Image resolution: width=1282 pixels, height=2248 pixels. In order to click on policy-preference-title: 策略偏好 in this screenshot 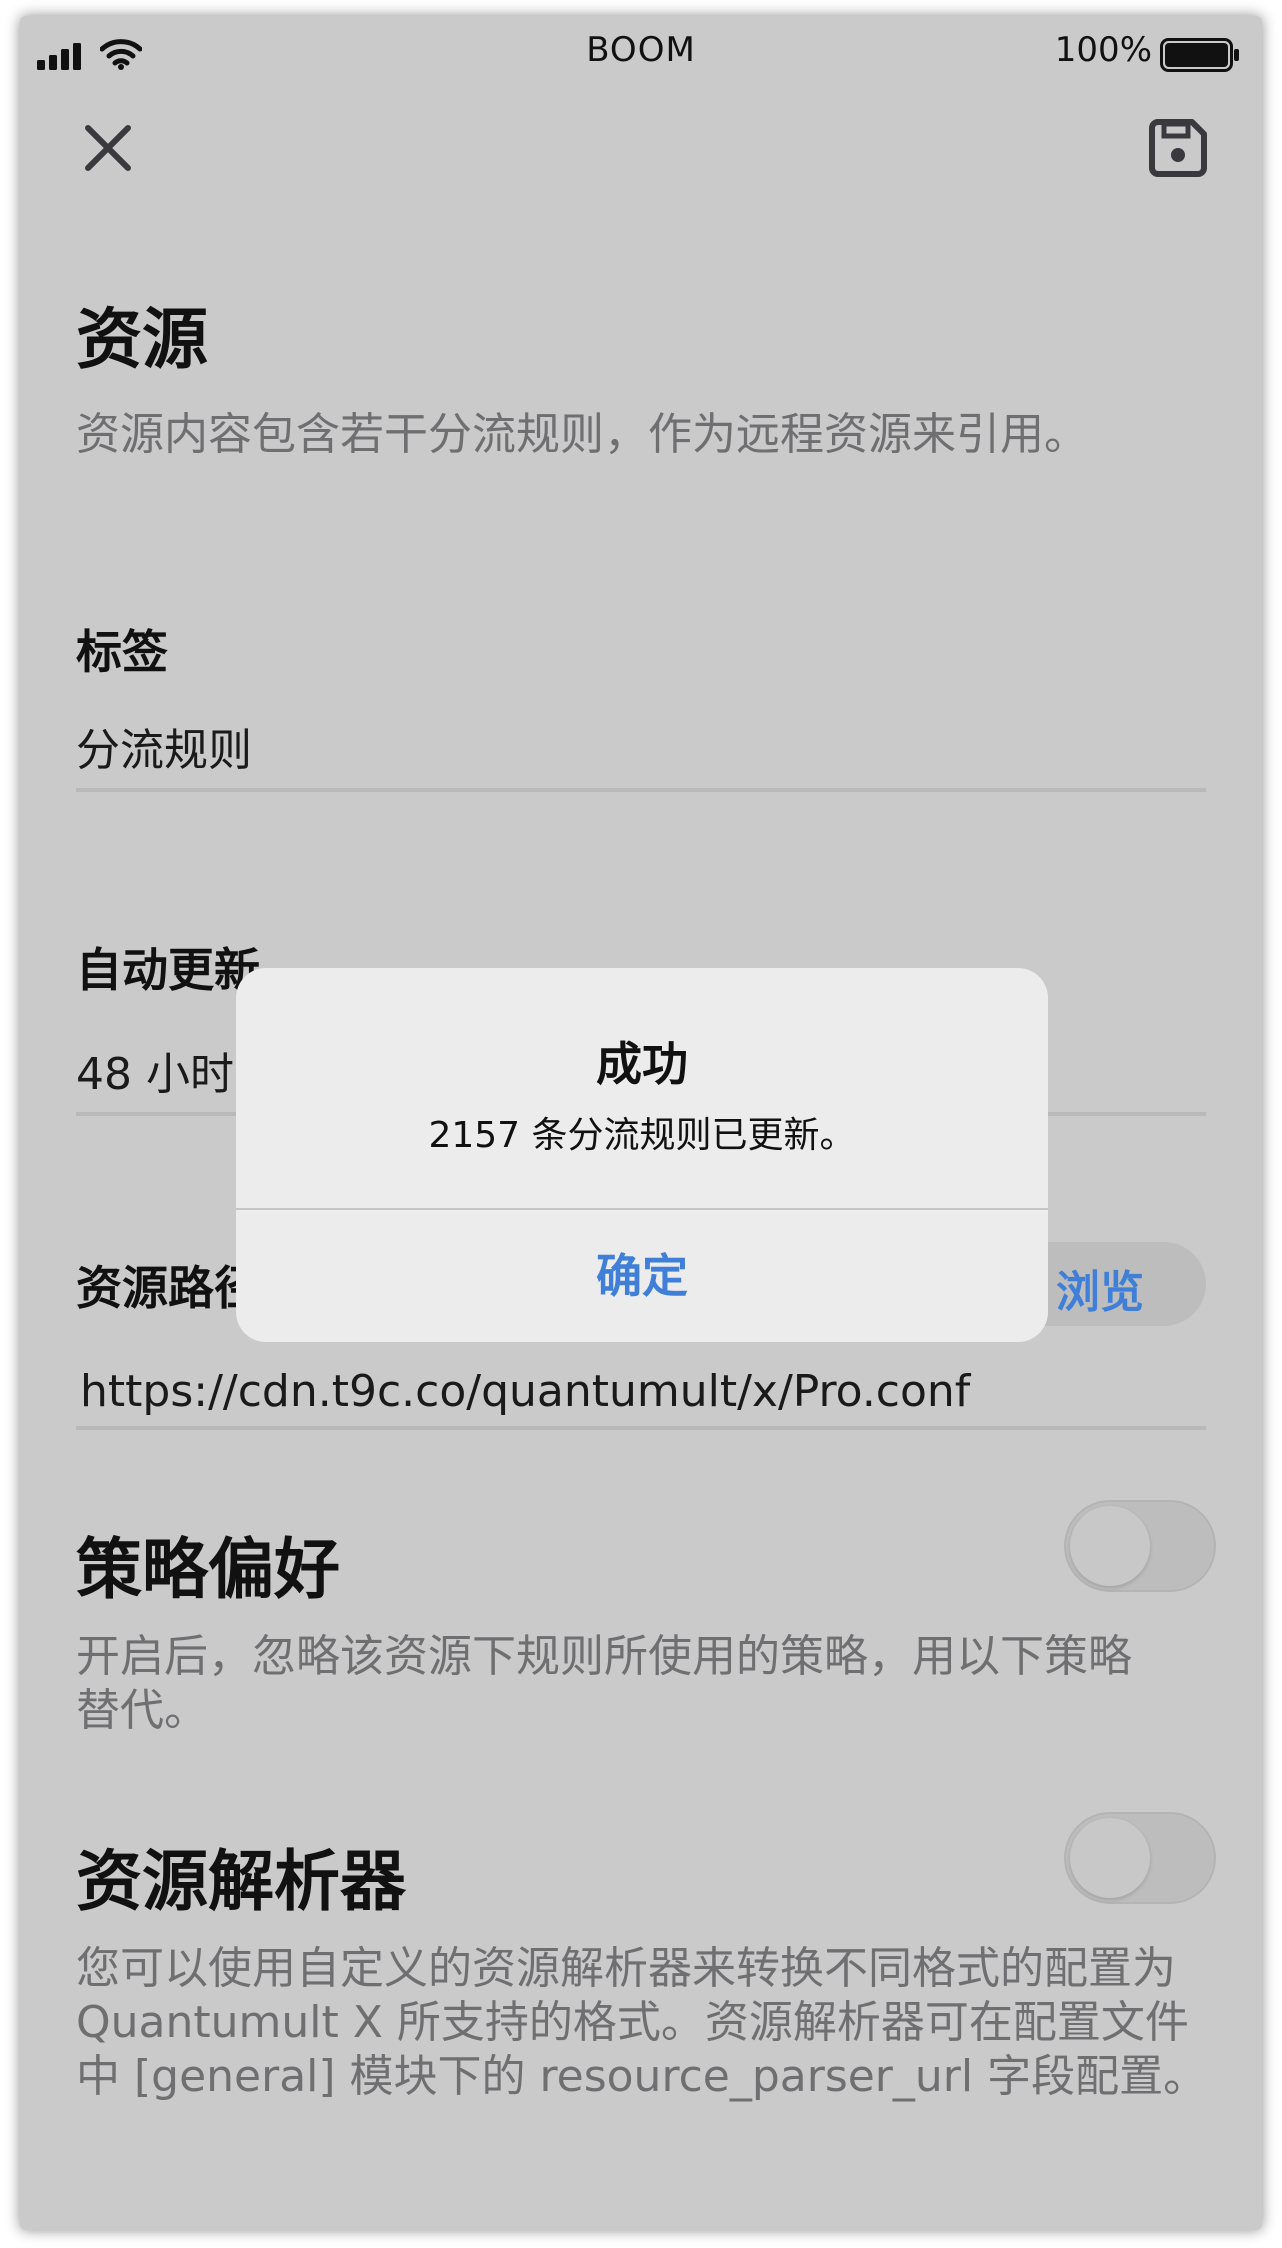, I will do `click(208, 1569)`.